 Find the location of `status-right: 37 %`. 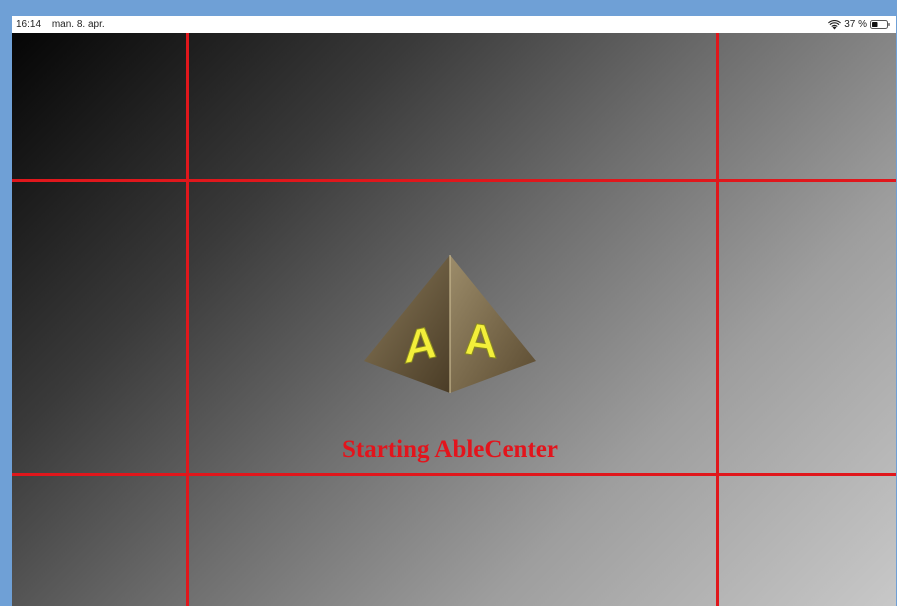

status-right: 37 % is located at coordinates (859, 24).